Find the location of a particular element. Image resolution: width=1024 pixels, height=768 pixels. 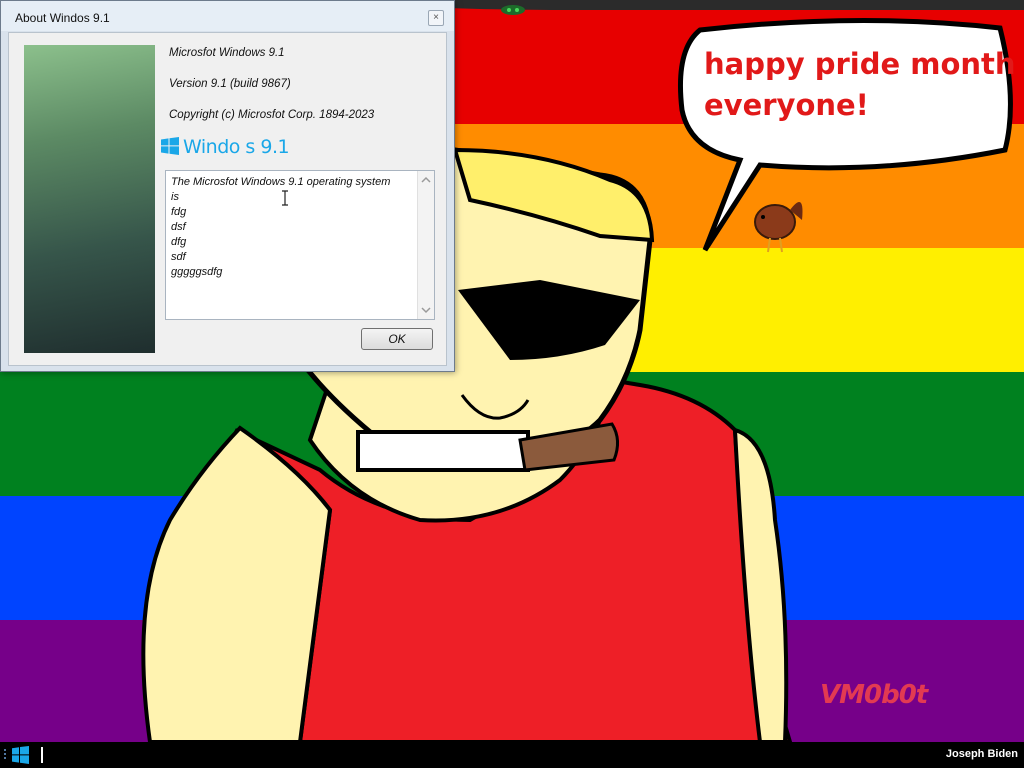

description-line: dsf is located at coordinates (178, 227).